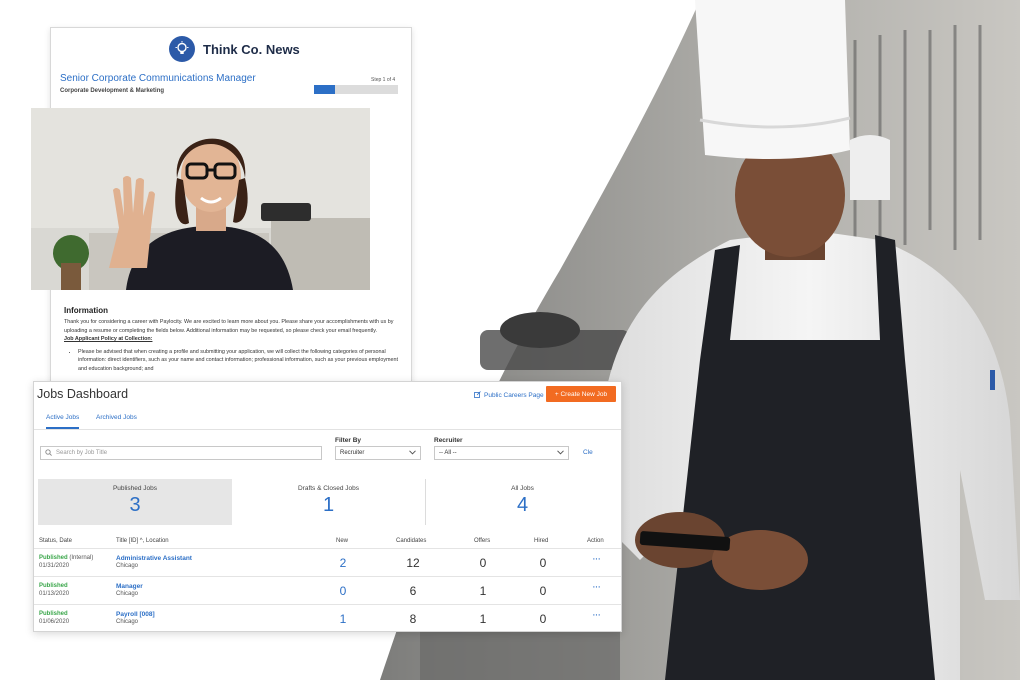 The width and height of the screenshot is (1020, 680). I want to click on posted-date: 01/13/2020, so click(54, 594).